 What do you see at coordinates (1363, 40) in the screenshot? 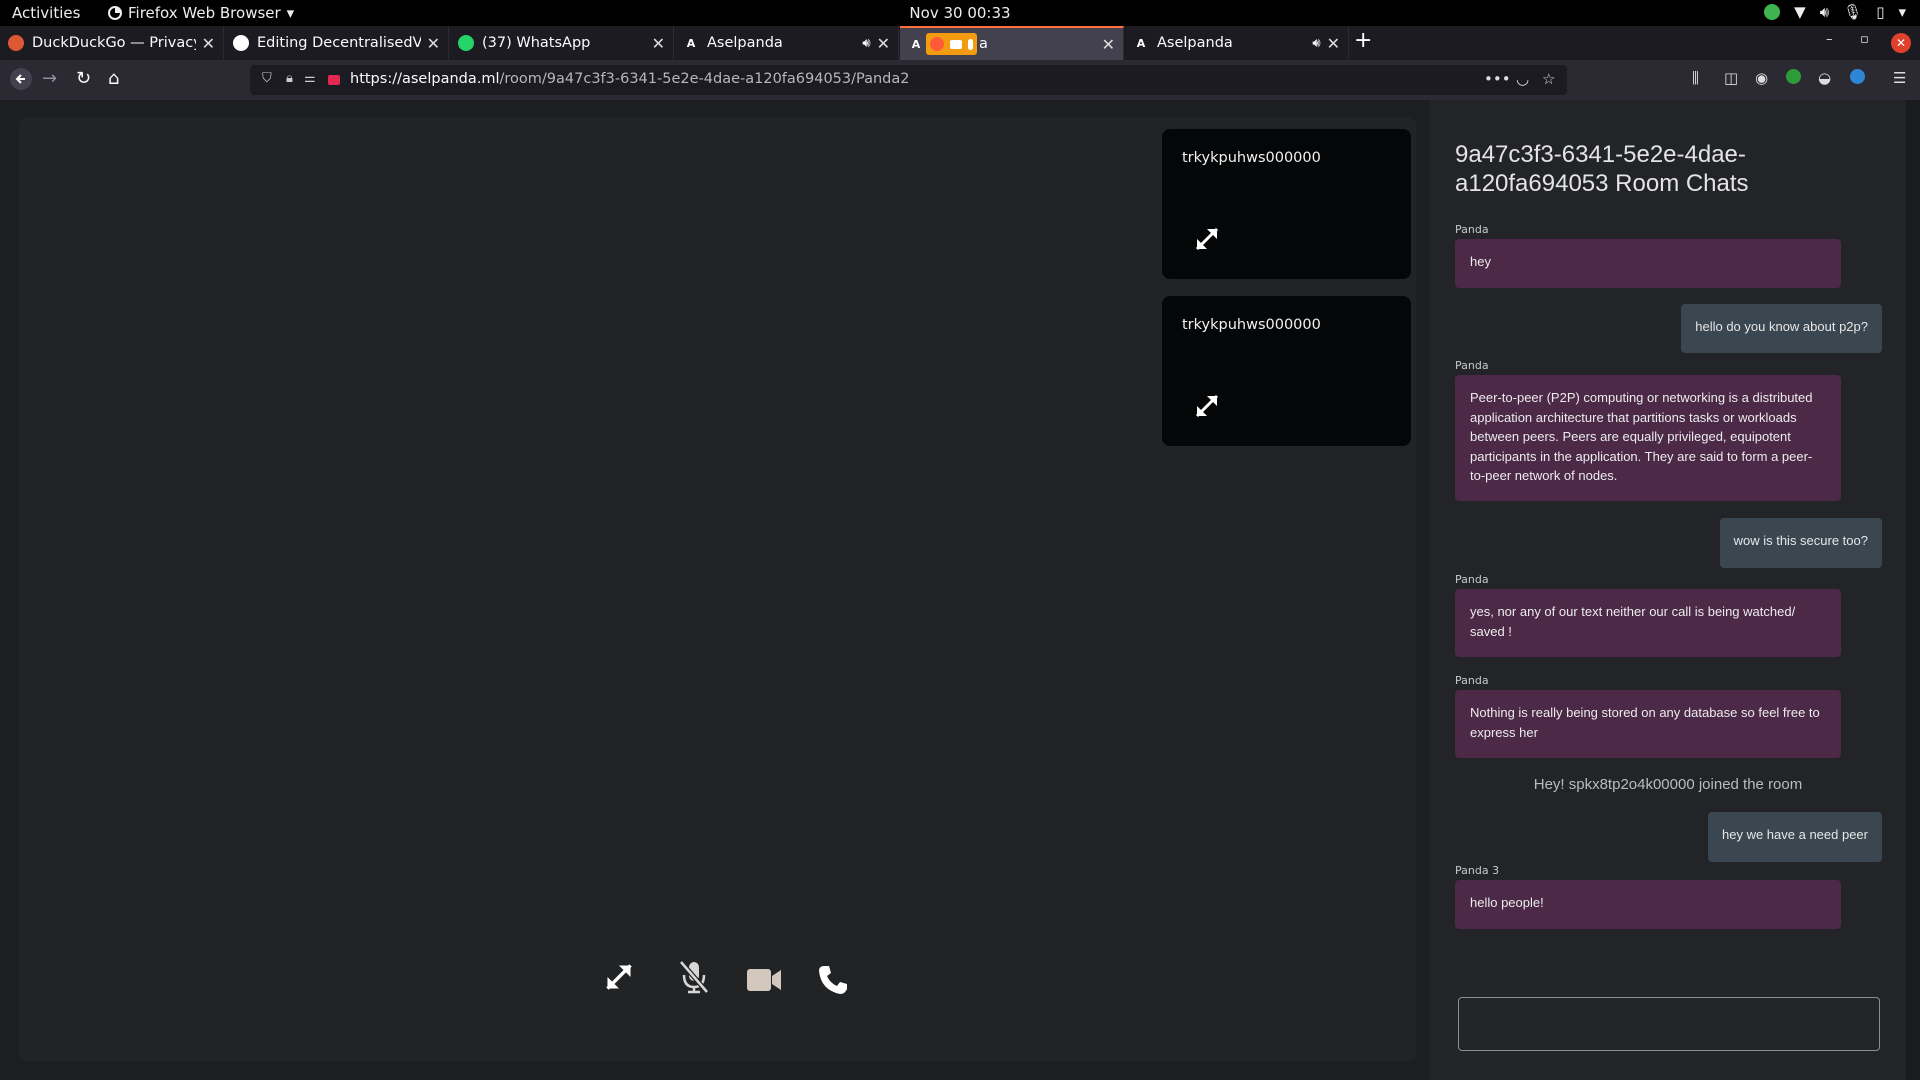
I see `new-tab-button: +` at bounding box center [1363, 40].